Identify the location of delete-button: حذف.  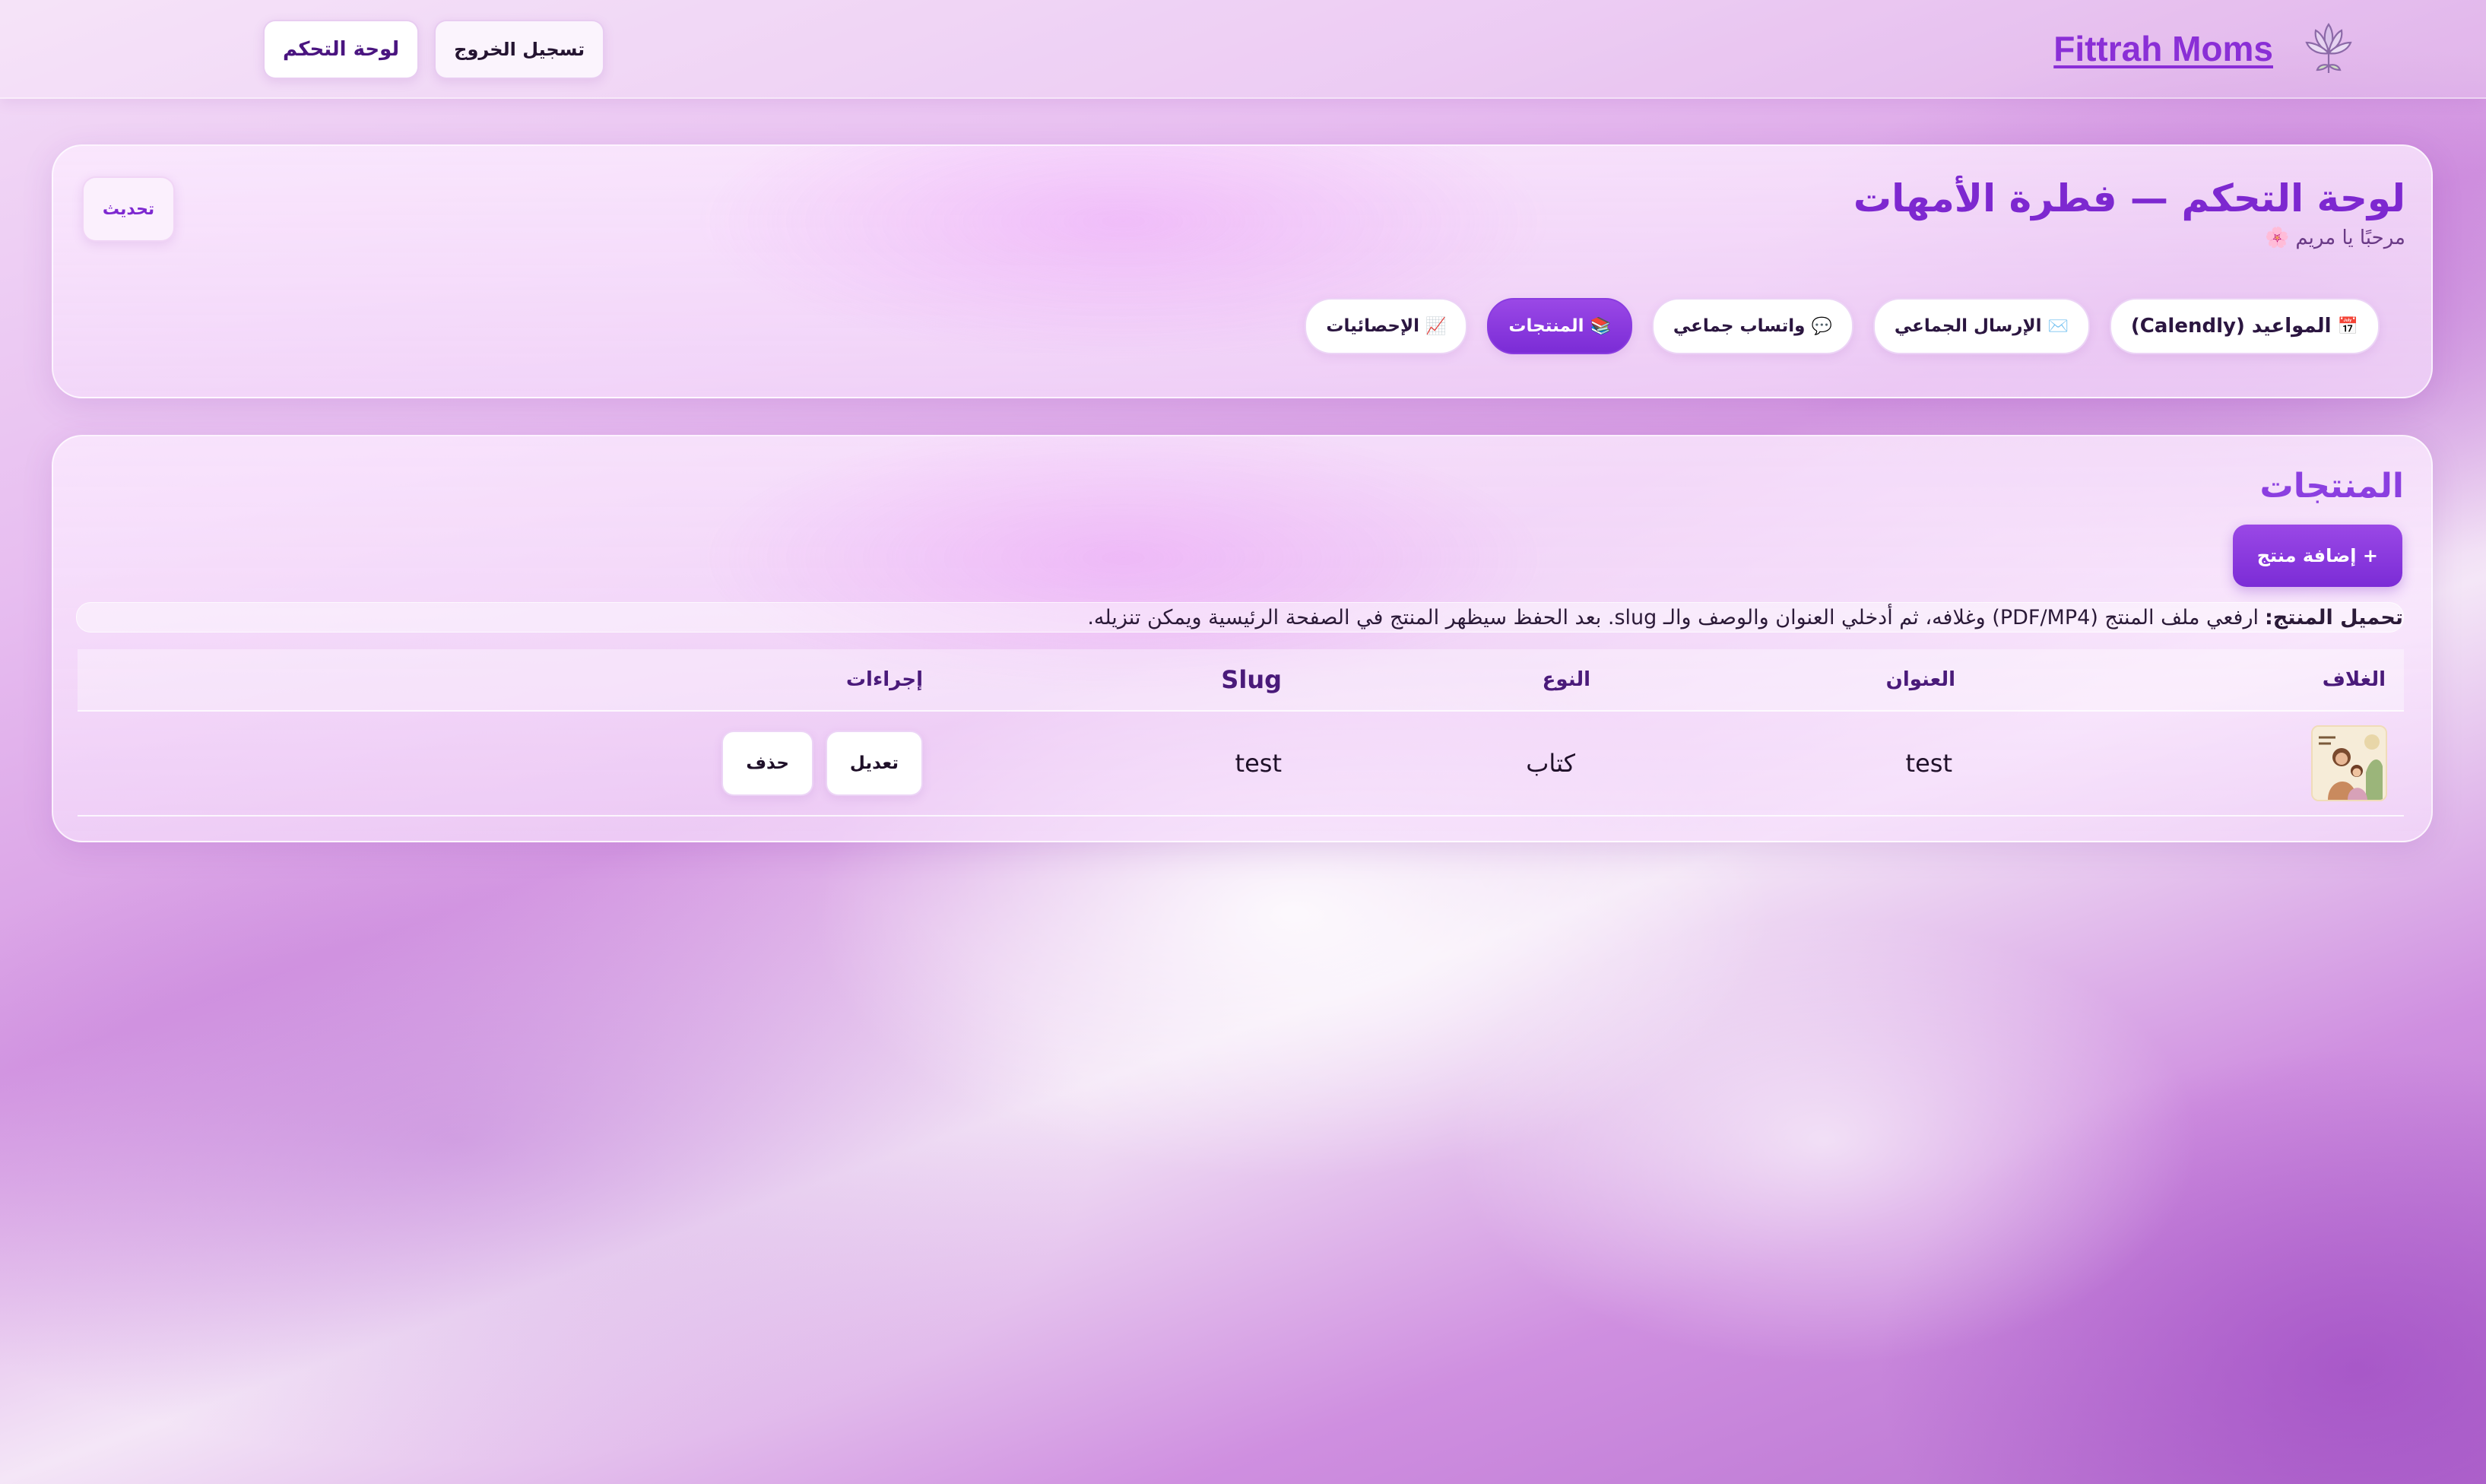
(767, 763).